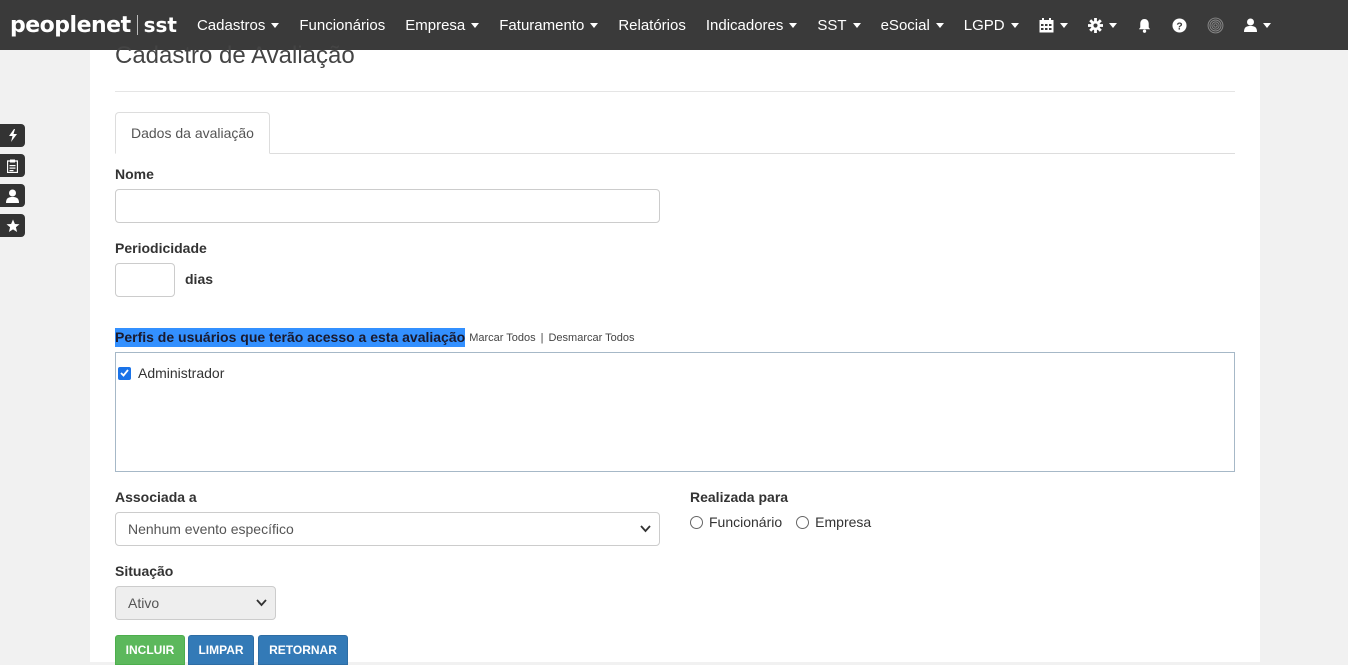  I want to click on nav-funcionarios-label: Funcionários, so click(342, 25).